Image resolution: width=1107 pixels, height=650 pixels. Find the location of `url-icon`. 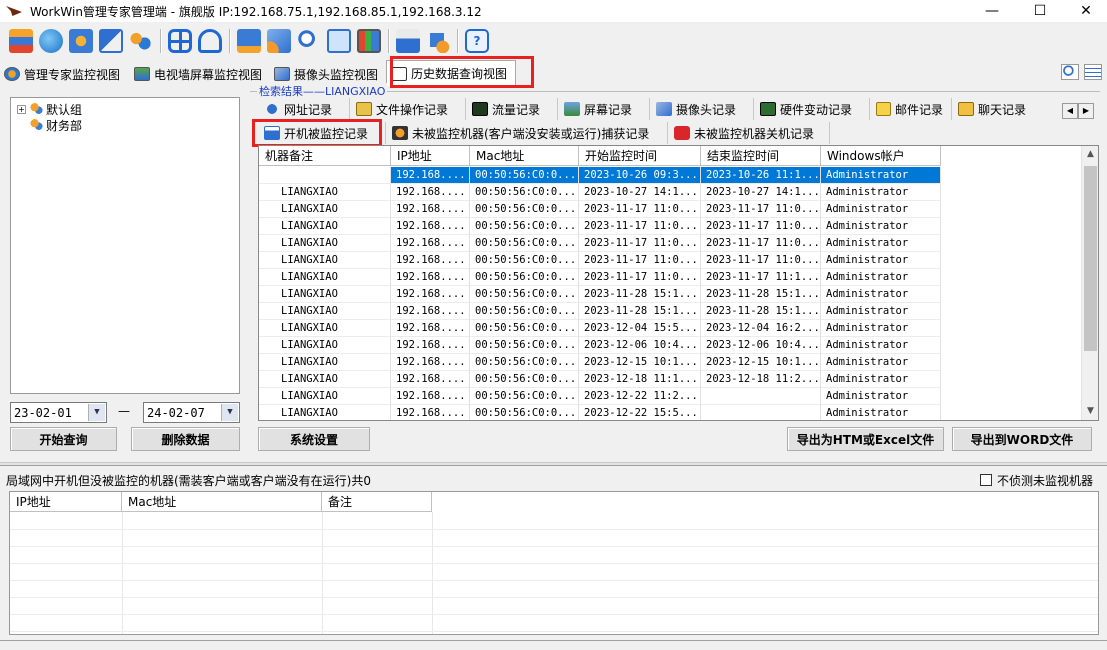

url-icon is located at coordinates (272, 109).